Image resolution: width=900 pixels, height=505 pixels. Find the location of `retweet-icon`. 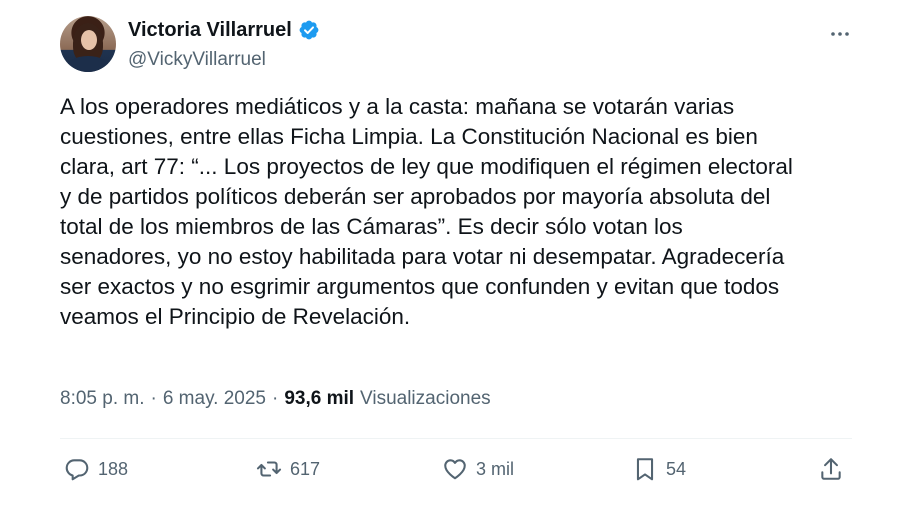

retweet-icon is located at coordinates (269, 469).